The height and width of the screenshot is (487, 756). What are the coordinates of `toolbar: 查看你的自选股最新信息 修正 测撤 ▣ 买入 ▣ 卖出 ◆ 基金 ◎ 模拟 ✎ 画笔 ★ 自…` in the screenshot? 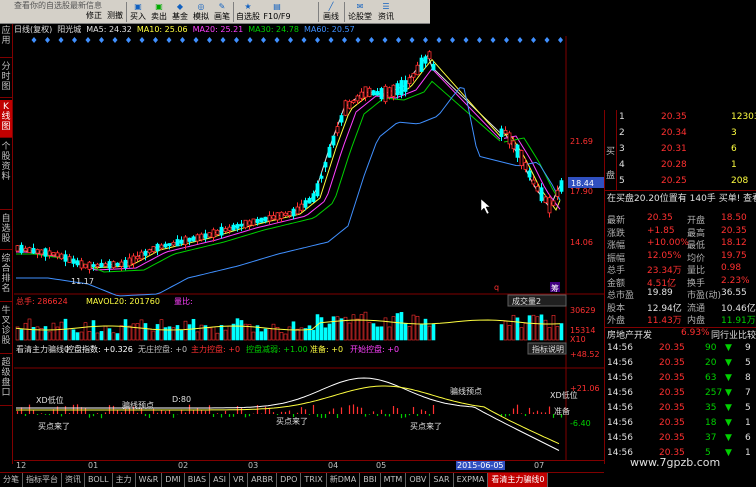 It's located at (215, 12).